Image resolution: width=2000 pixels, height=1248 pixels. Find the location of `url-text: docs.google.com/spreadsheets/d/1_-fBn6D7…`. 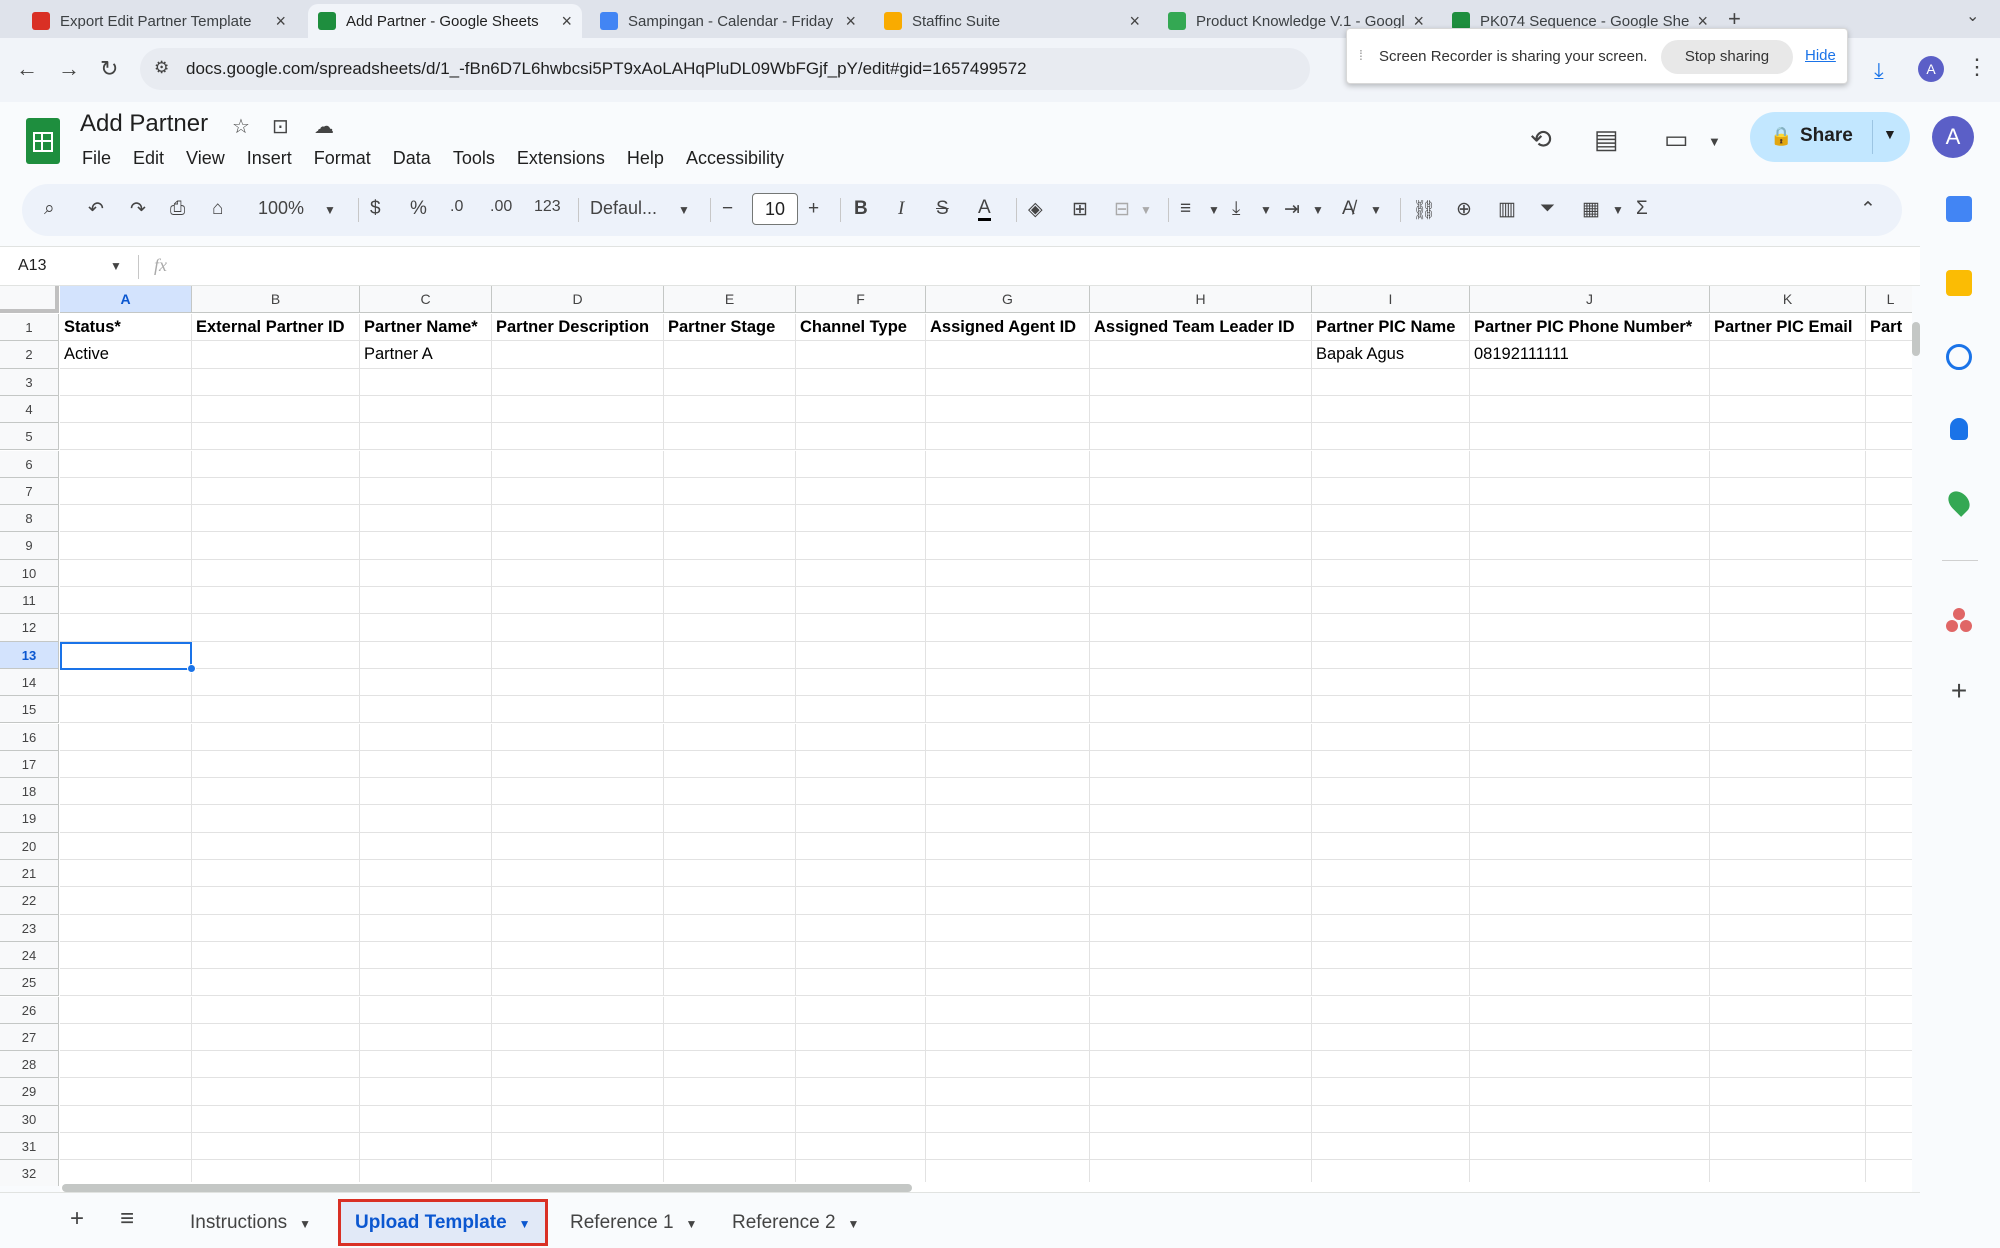

url-text: docs.google.com/spreadsheets/d/1_-fBn6D7… is located at coordinates (606, 69).